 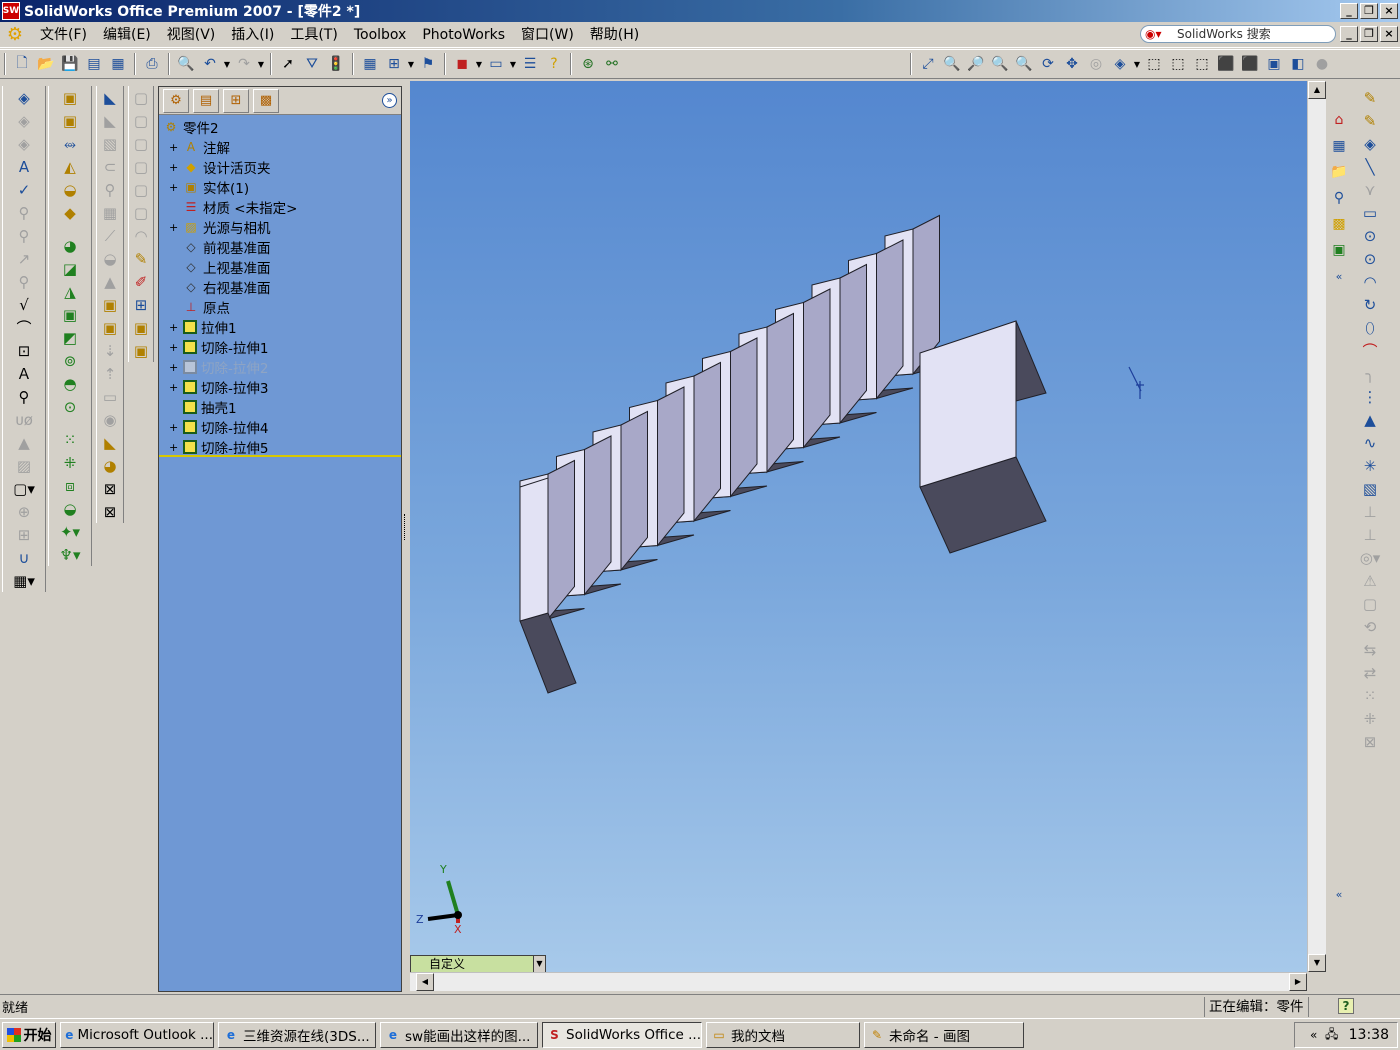 I want to click on dome-icon: ◓, so click(x=70, y=383).